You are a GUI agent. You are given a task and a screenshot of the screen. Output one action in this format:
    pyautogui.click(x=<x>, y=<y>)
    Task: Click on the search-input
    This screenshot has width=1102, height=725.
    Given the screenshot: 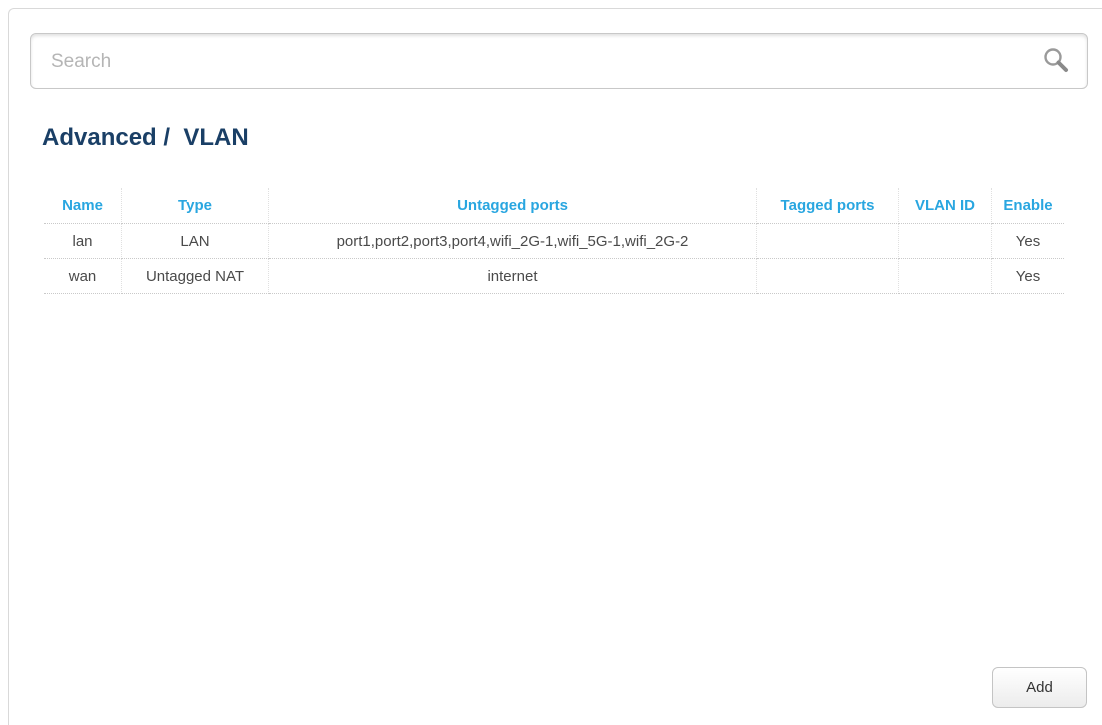 What is the action you would take?
    pyautogui.click(x=531, y=62)
    